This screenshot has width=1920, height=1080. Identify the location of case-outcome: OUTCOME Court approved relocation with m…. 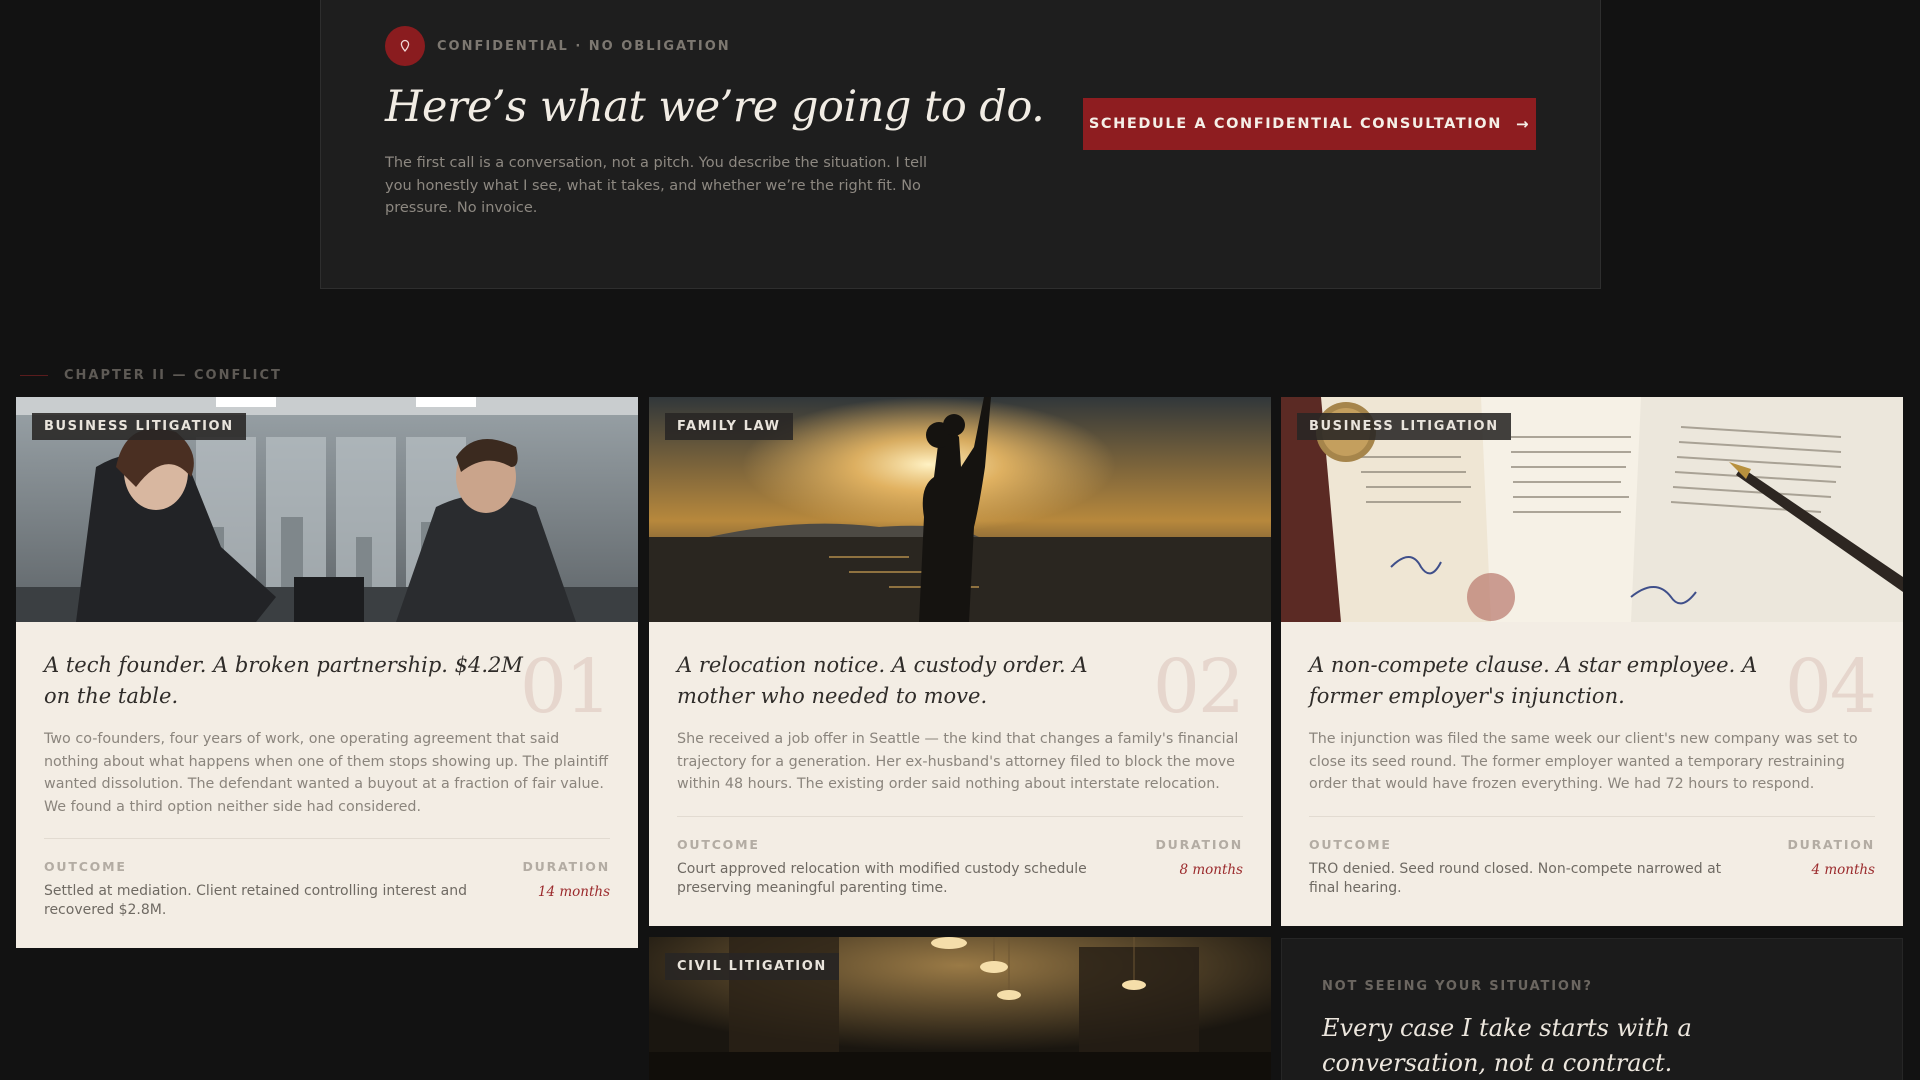
(892, 867).